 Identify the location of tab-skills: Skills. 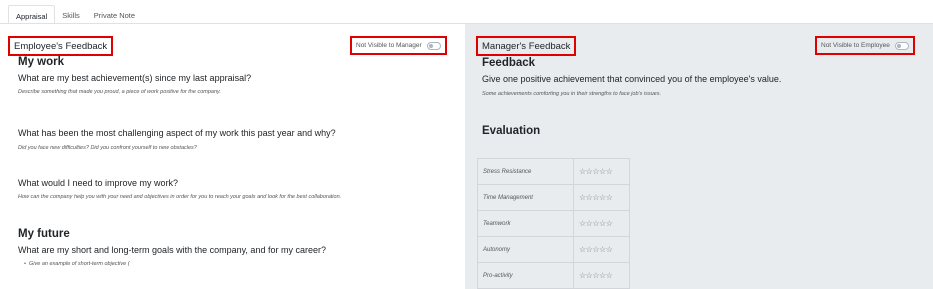
(71, 14).